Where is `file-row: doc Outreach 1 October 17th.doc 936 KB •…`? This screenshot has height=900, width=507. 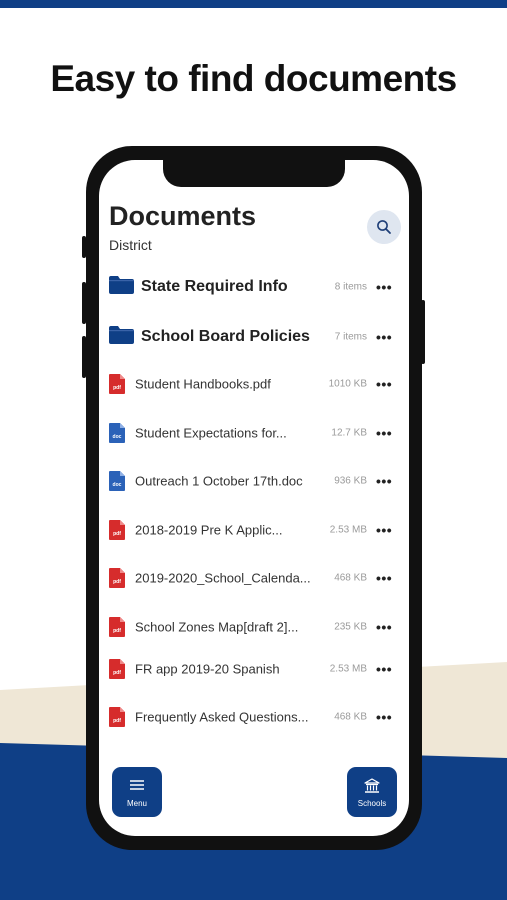
file-row: doc Outreach 1 October 17th.doc 936 KB •… is located at coordinates (254, 481).